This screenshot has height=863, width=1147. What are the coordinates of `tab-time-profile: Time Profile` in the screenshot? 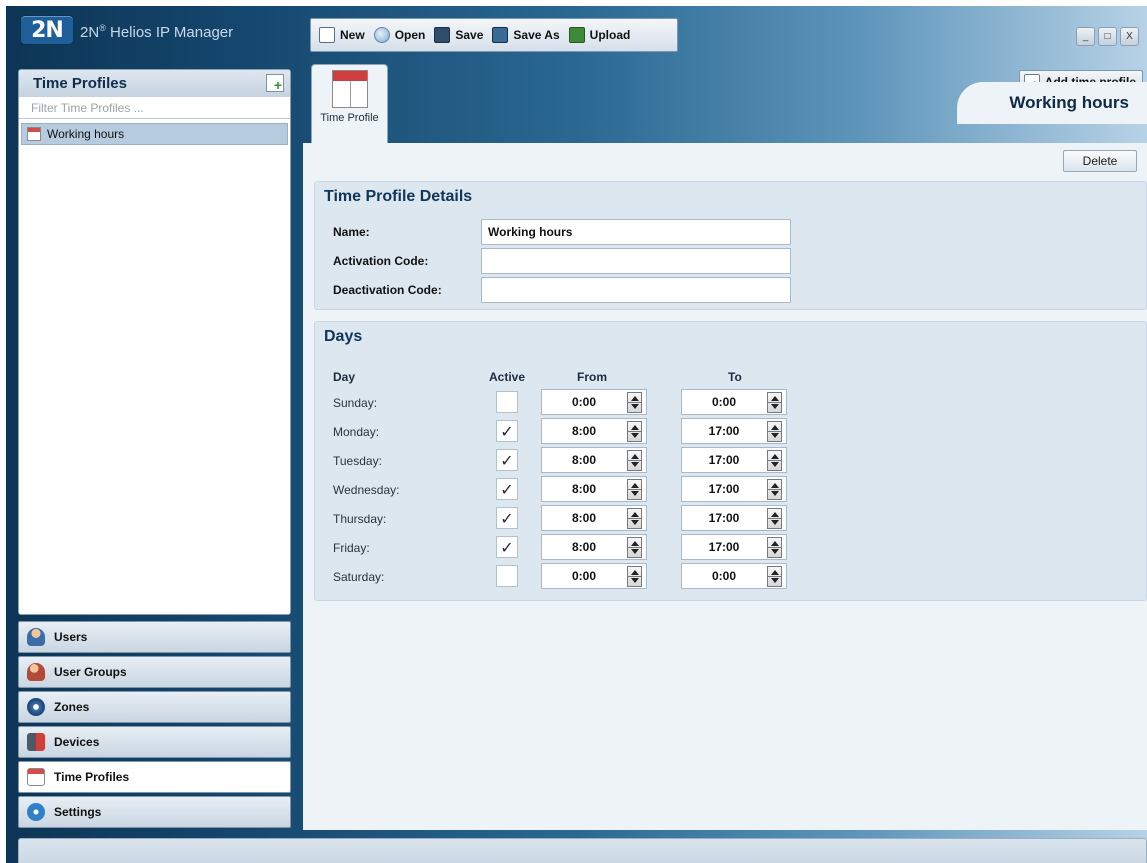 It's located at (349, 103).